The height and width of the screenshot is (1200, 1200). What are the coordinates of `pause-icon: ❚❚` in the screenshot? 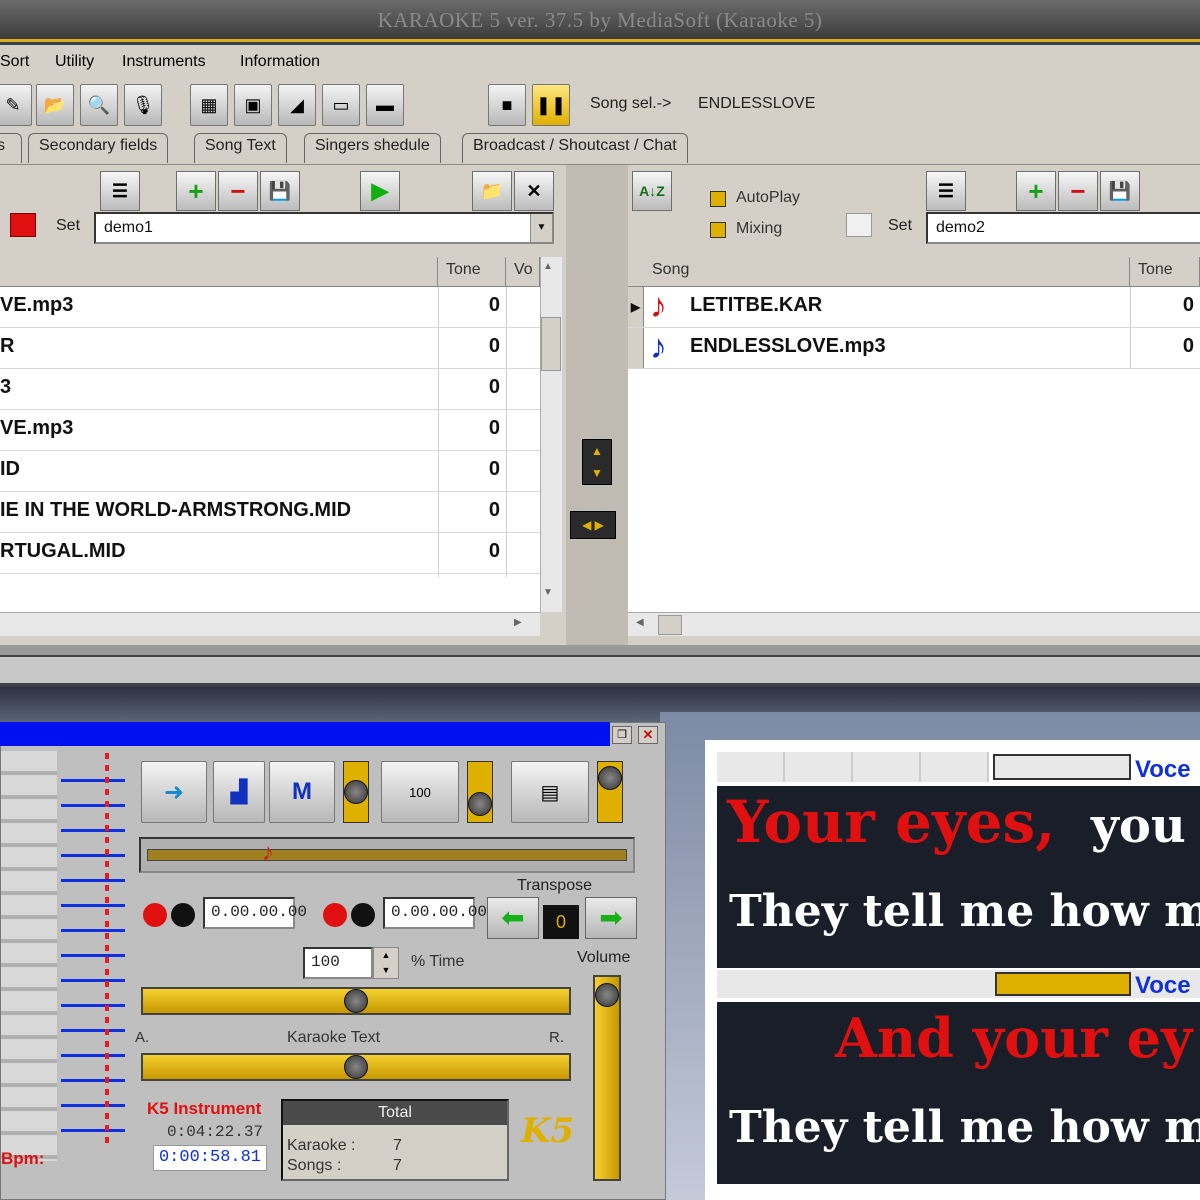 It's located at (551, 105).